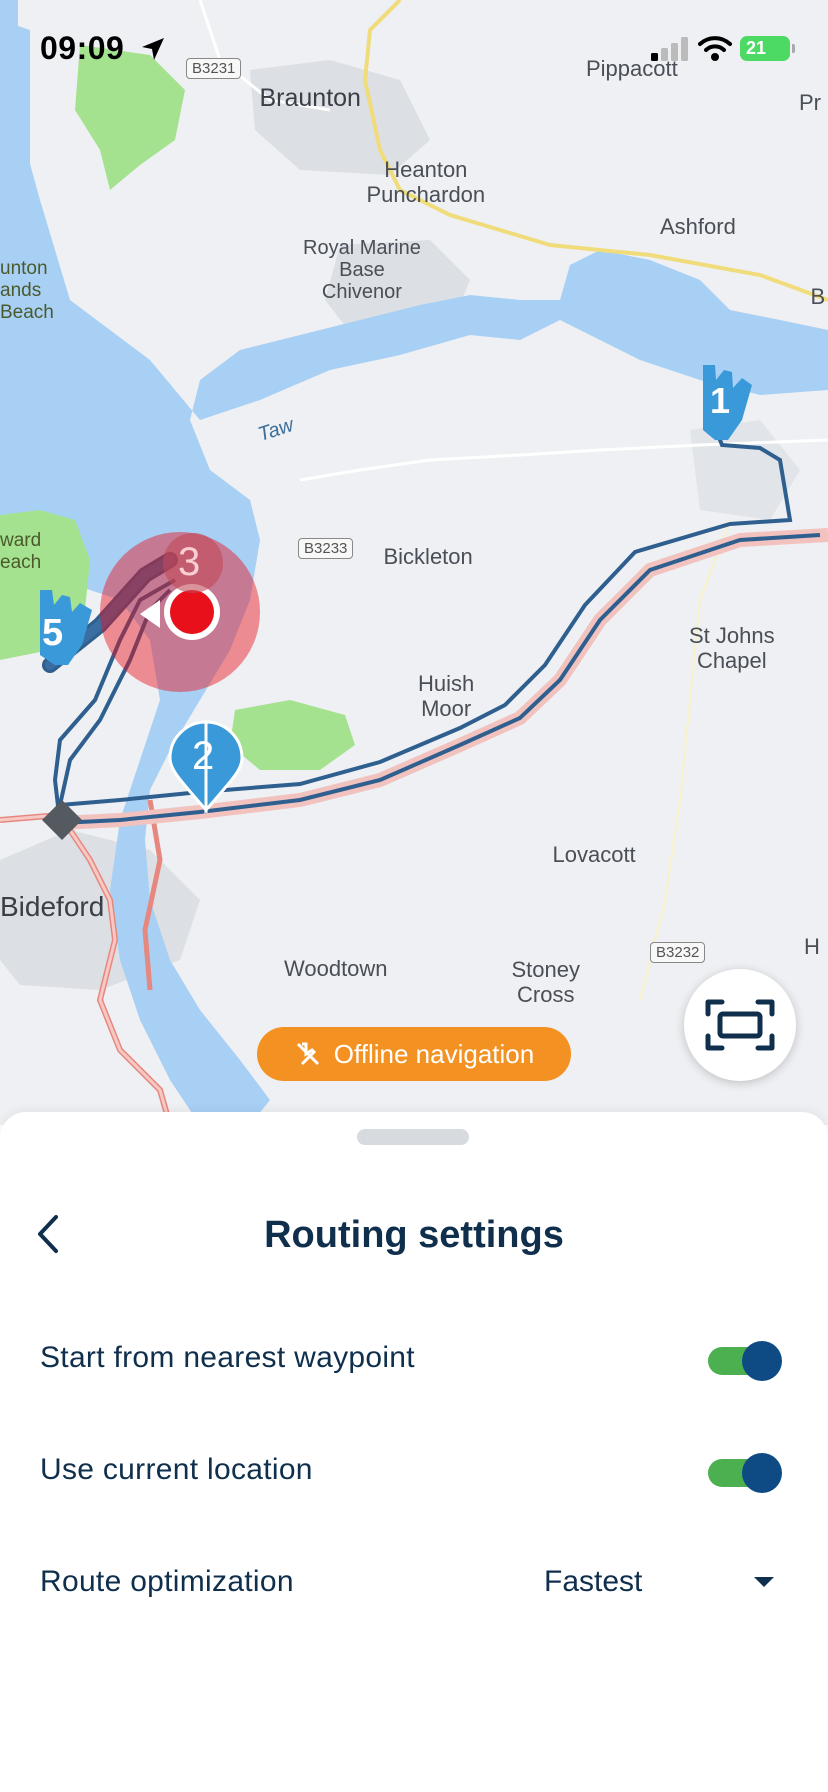  I want to click on current-location-marker, so click(182, 614).